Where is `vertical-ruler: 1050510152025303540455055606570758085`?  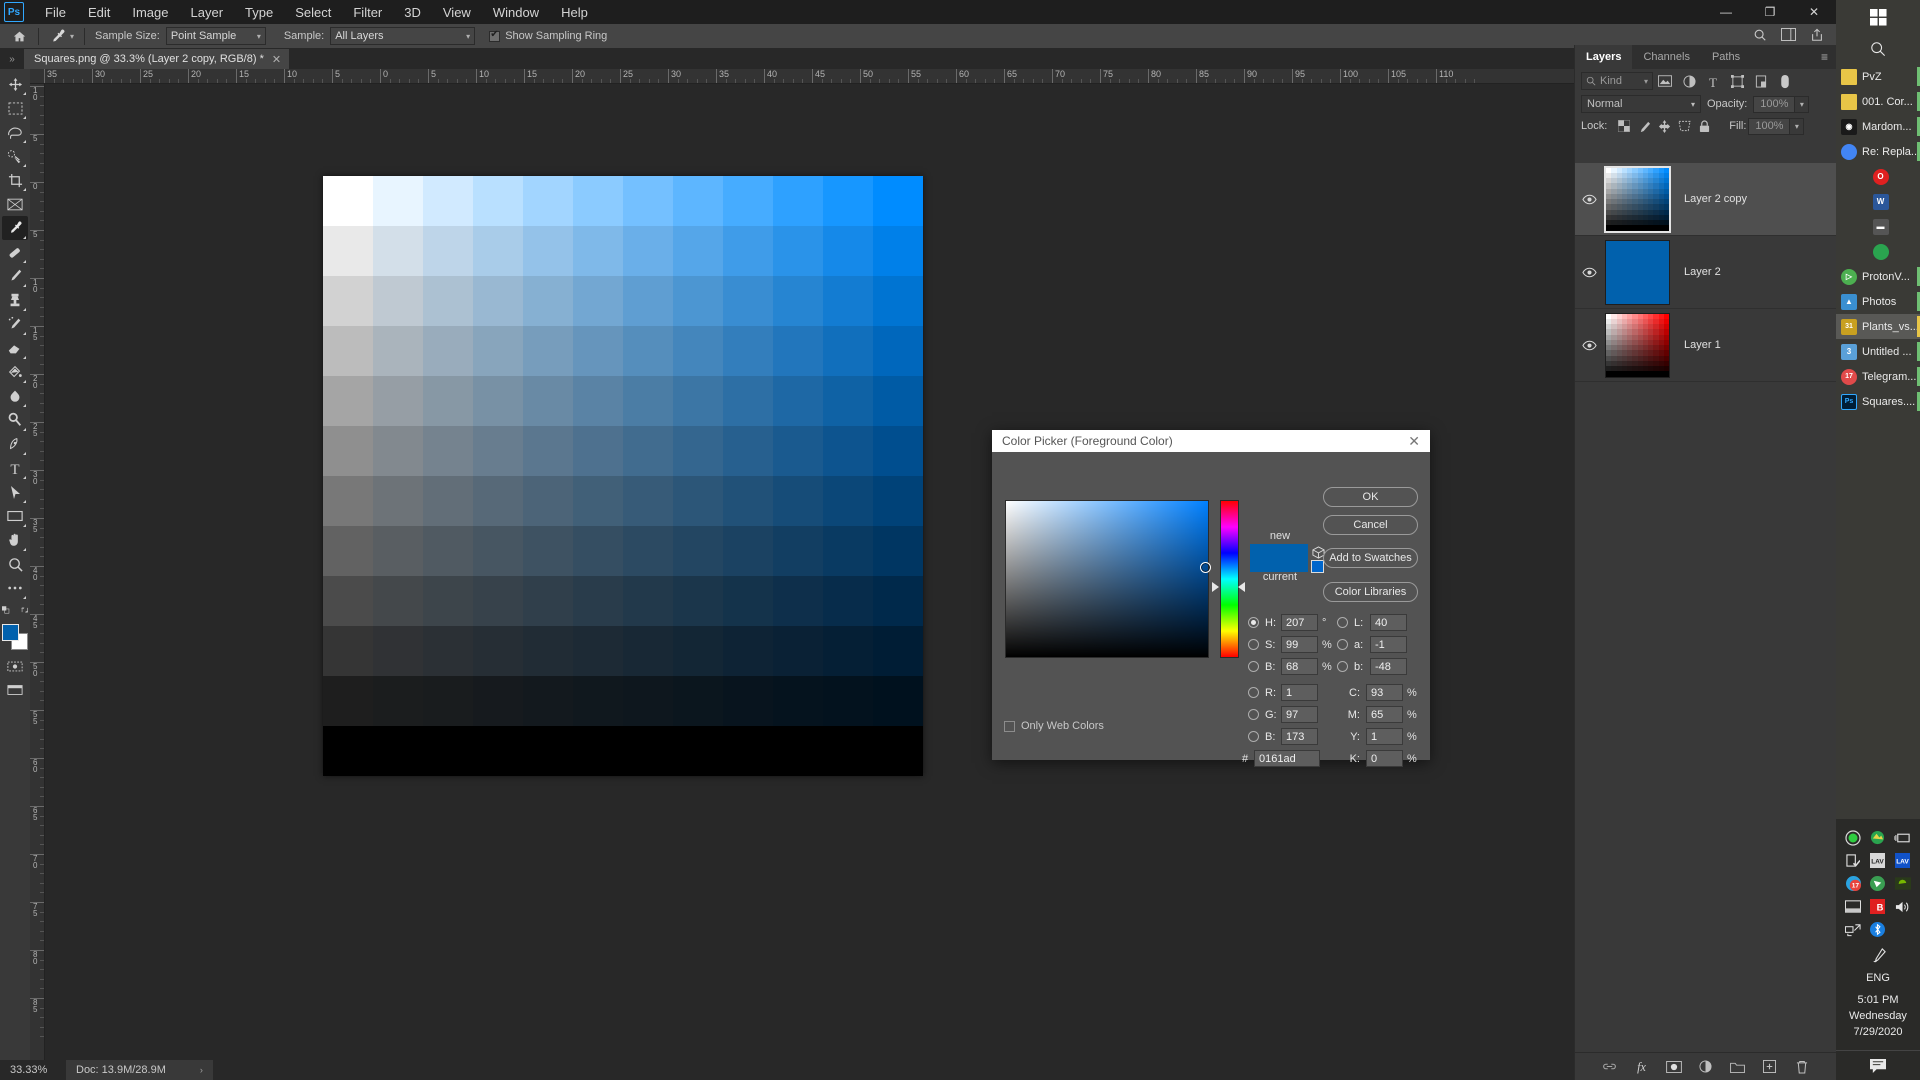
vertical-ruler: 1050510152025303540455055606570758085 is located at coordinates (37, 572).